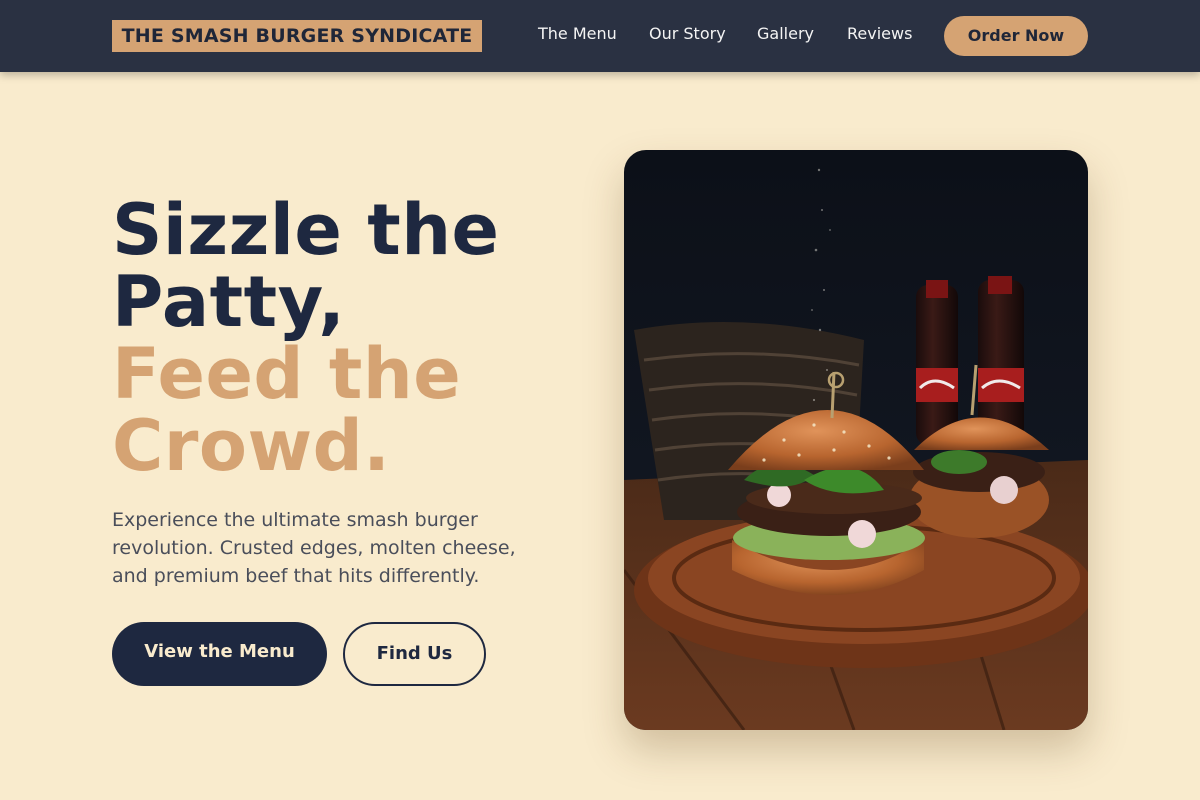  Describe the element at coordinates (229, 302) in the screenshot. I see `hero-title-line: Patty,` at that location.